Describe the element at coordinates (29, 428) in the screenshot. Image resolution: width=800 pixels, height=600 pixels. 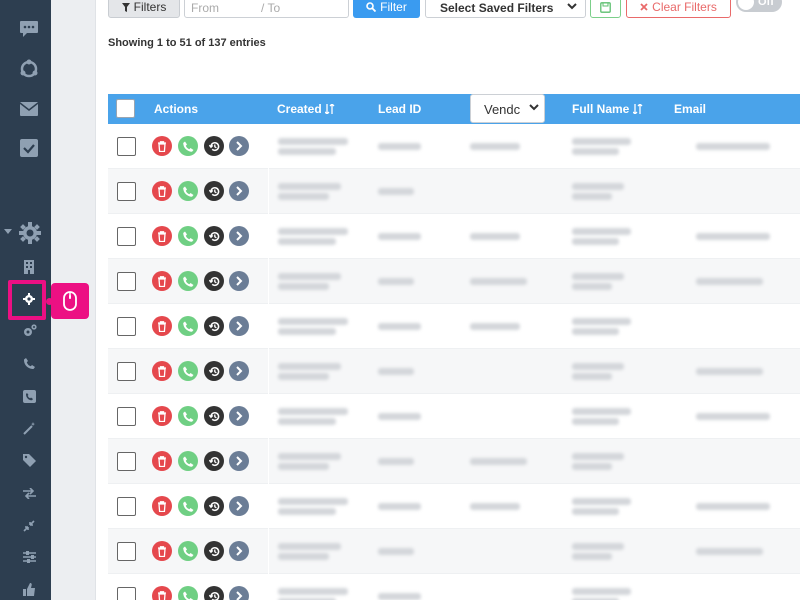
I see `magic-wand-icon` at that location.